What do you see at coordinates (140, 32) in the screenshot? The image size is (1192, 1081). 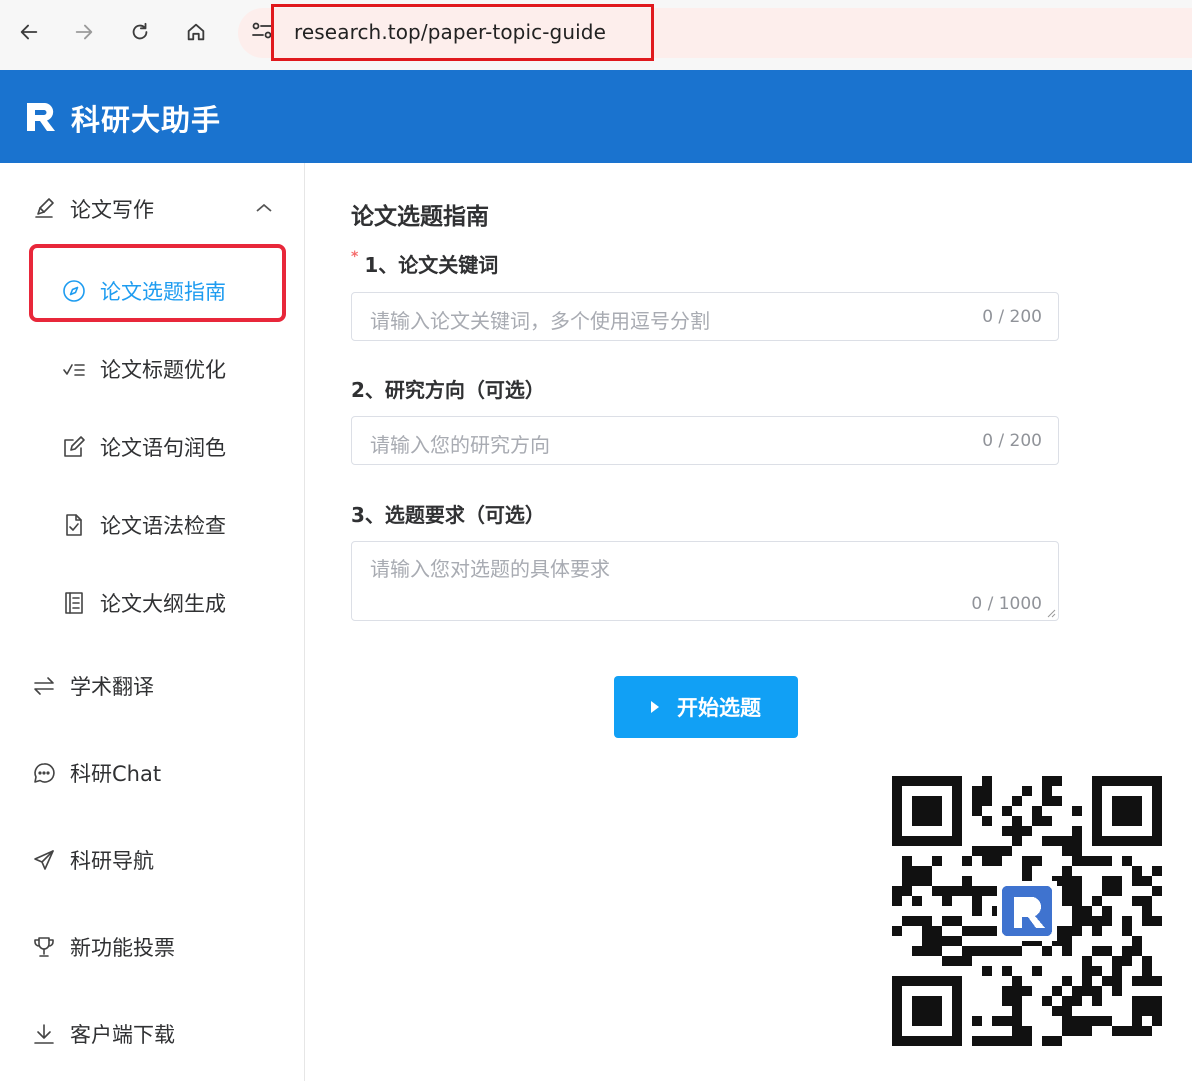 I see `reload-icon` at bounding box center [140, 32].